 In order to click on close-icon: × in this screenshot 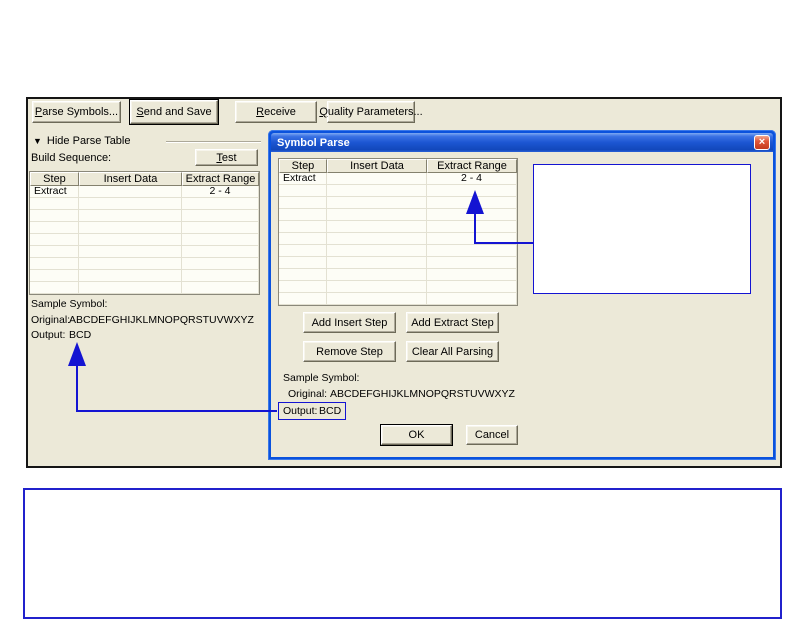, I will do `click(762, 142)`.